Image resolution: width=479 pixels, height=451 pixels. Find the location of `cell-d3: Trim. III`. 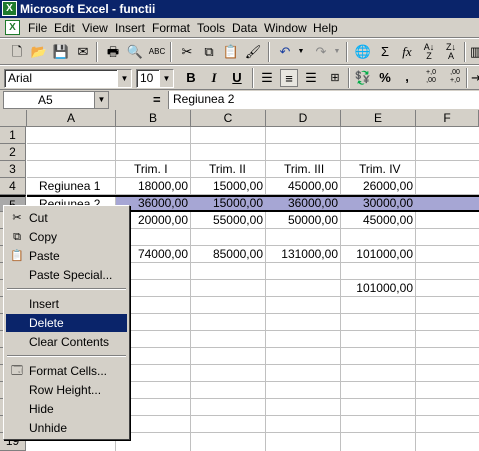

cell-d3: Trim. III is located at coordinates (310, 169).